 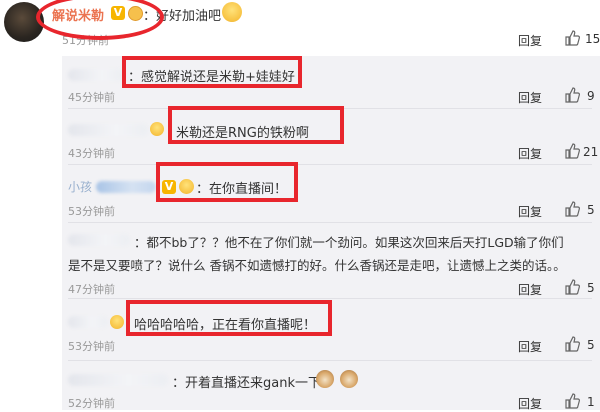 What do you see at coordinates (300, 28) in the screenshot?
I see `top-comment: 解说米勒 V ：好好加油吧 51分钟前 回复 15` at bounding box center [300, 28].